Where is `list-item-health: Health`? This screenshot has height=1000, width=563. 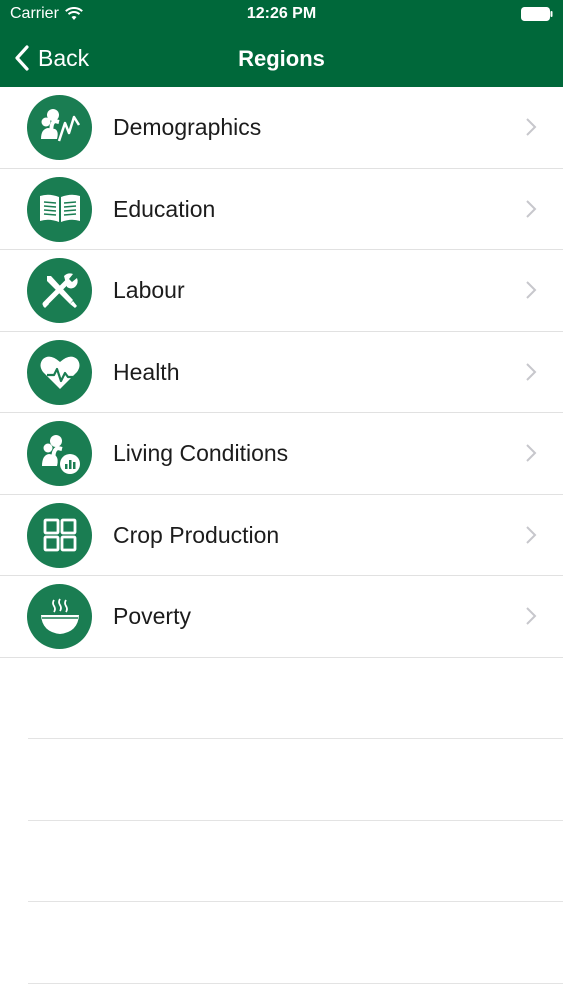 list-item-health: Health is located at coordinates (281, 372).